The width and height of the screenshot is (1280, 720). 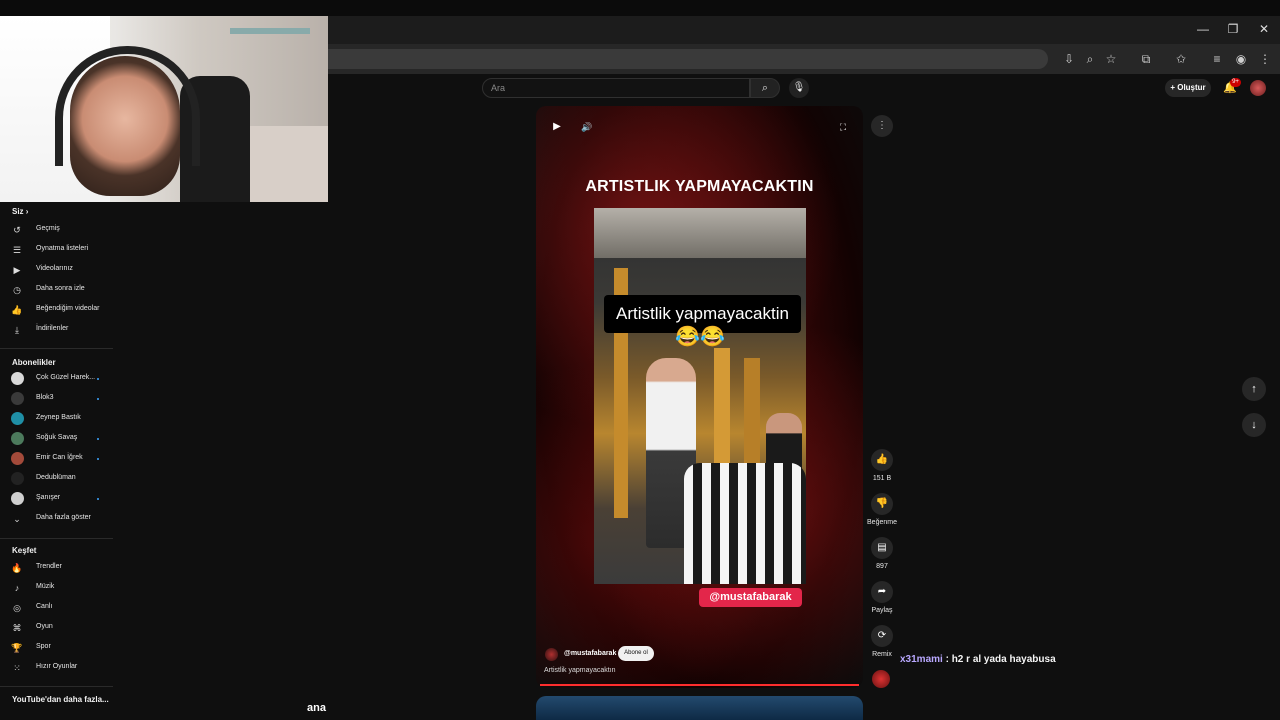 I want to click on address-bar, so click(x=688, y=59).